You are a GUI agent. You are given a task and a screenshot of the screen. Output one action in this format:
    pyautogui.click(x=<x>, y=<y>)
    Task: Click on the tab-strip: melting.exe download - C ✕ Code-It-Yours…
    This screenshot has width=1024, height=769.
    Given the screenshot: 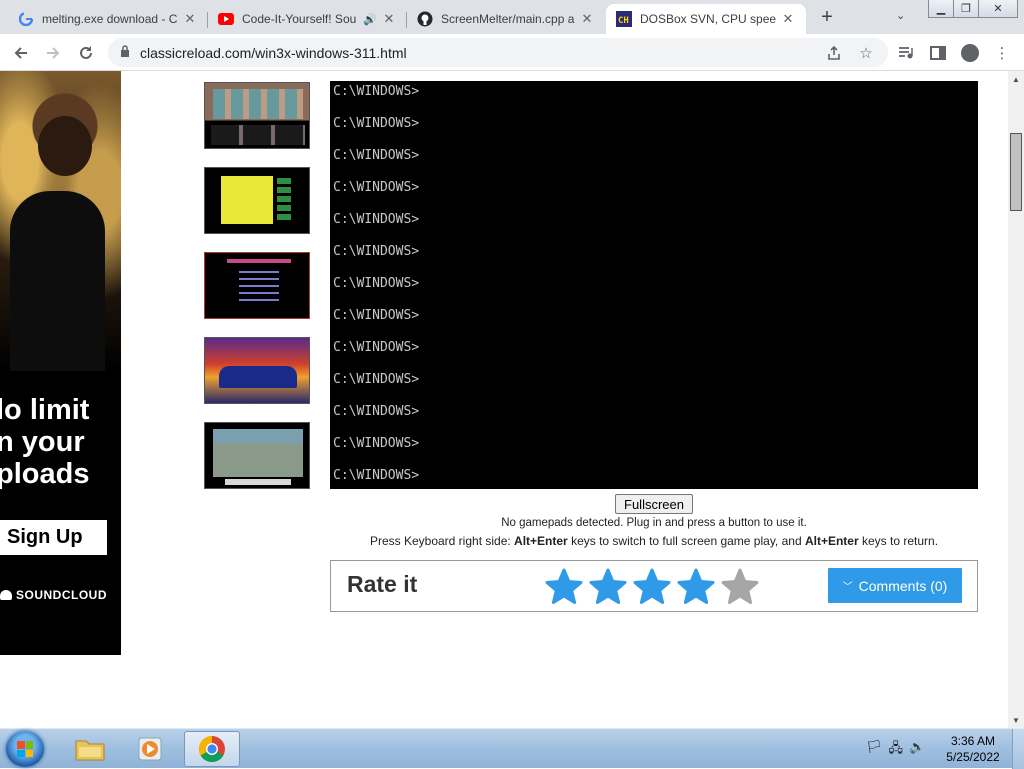 What is the action you would take?
    pyautogui.click(x=512, y=17)
    